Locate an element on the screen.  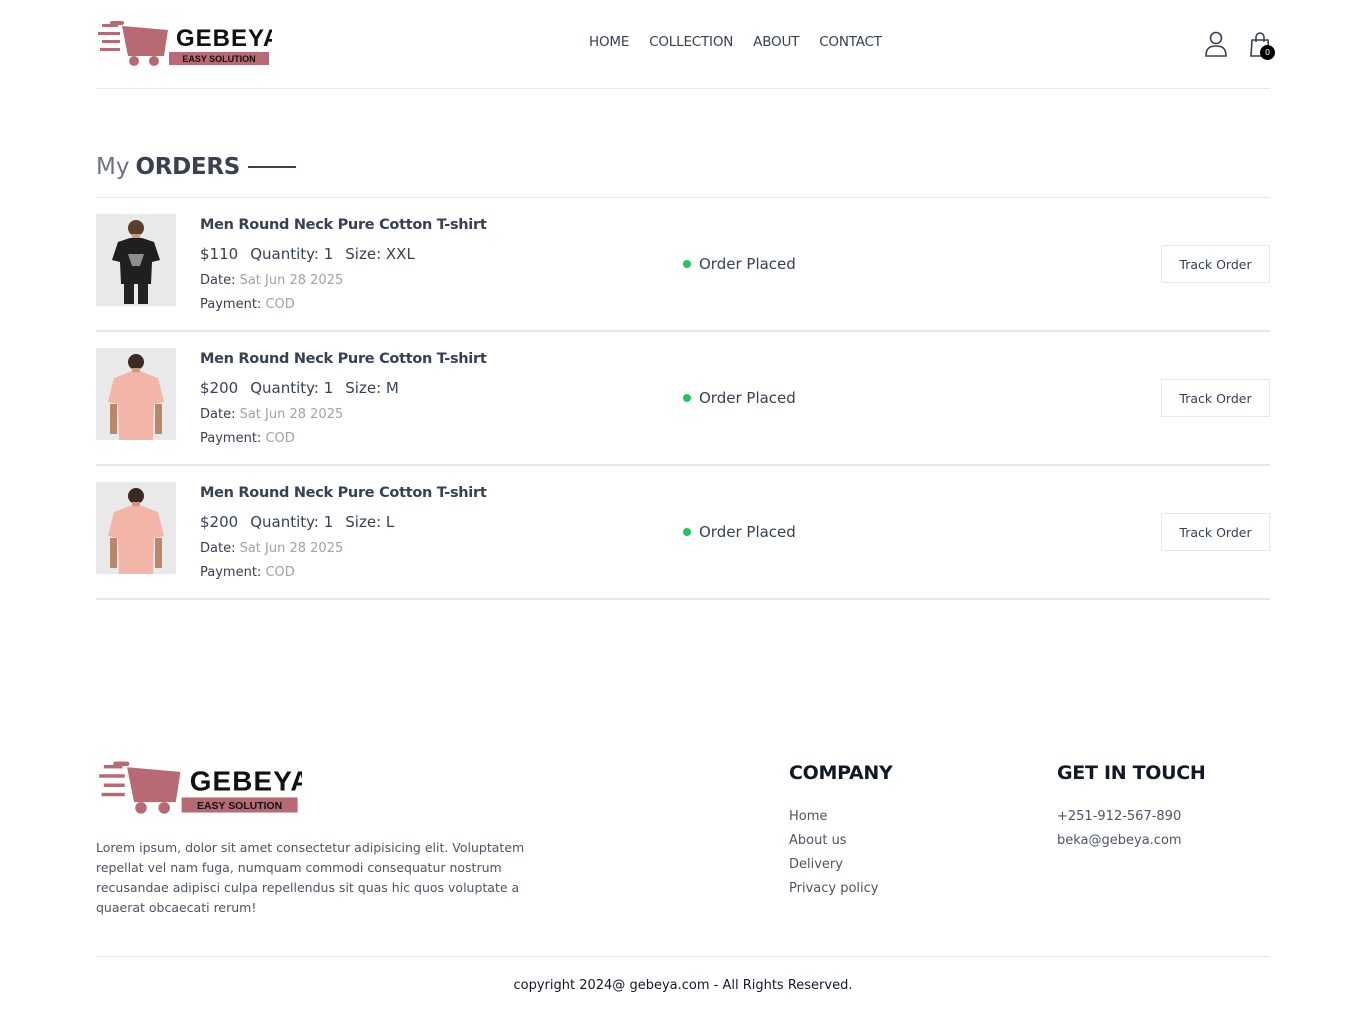
footer-link-privacy: Privacy policy is located at coordinates (833, 889).